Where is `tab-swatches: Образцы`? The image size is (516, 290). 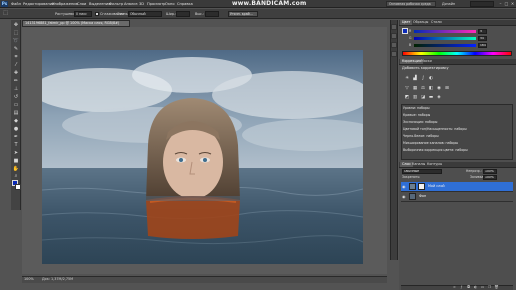 tab-swatches: Образцы is located at coordinates (420, 22).